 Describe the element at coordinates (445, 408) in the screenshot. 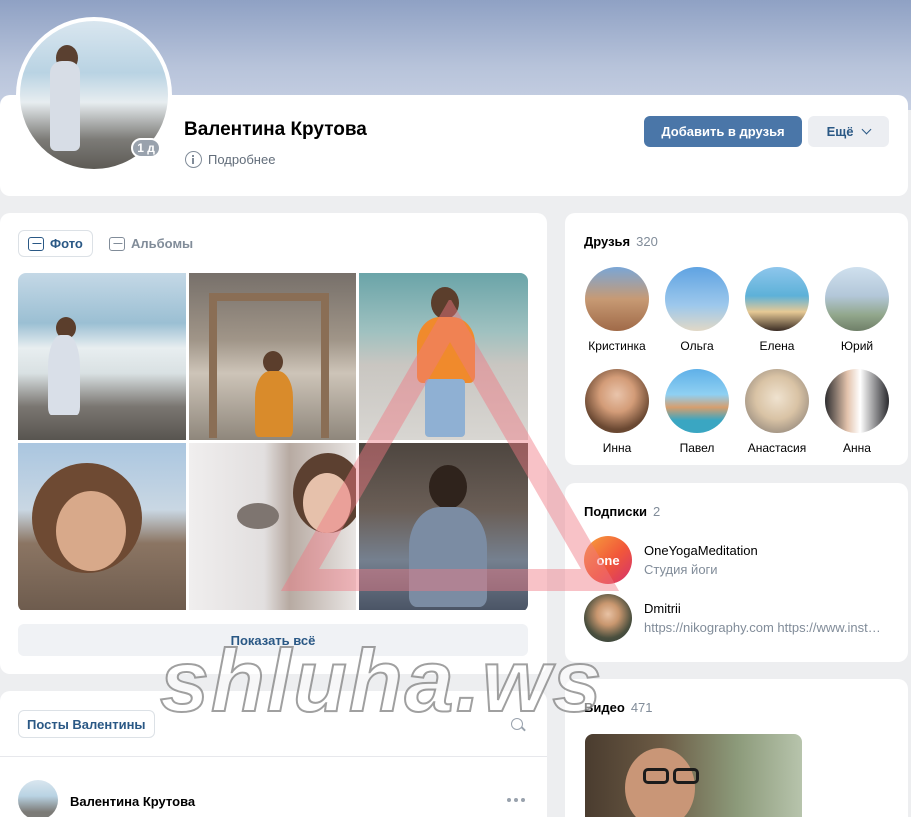

I see `photo-person-jeans` at that location.